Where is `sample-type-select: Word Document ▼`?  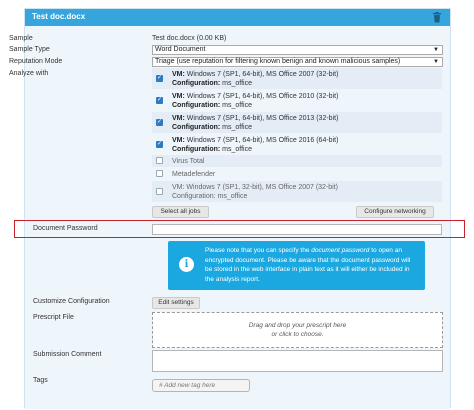
sample-type-select: Word Document ▼ is located at coordinates (297, 50).